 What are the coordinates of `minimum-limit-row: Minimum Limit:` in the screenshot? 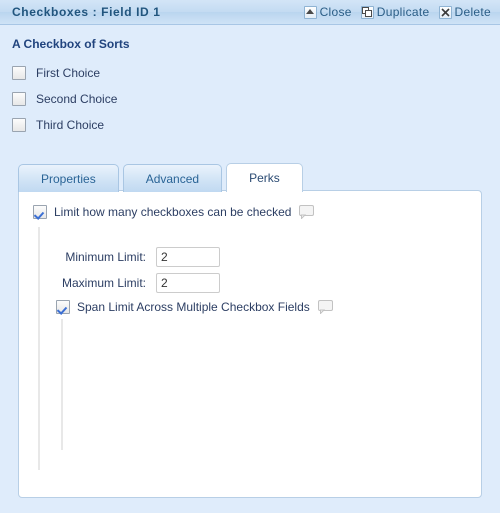 It's located at (130, 257).